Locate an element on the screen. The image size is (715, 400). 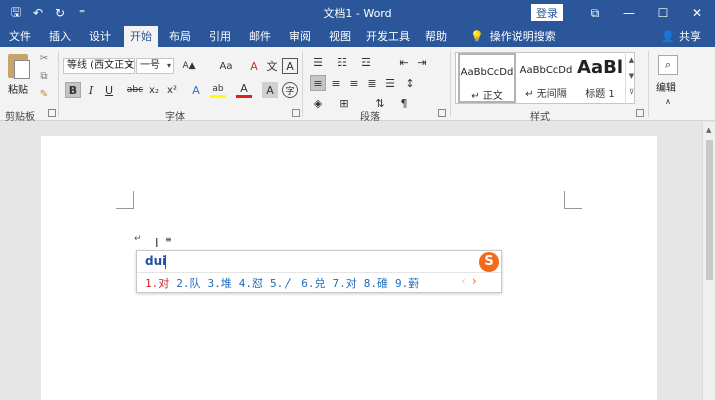
tab-review: 审阅 is located at coordinates (300, 36).